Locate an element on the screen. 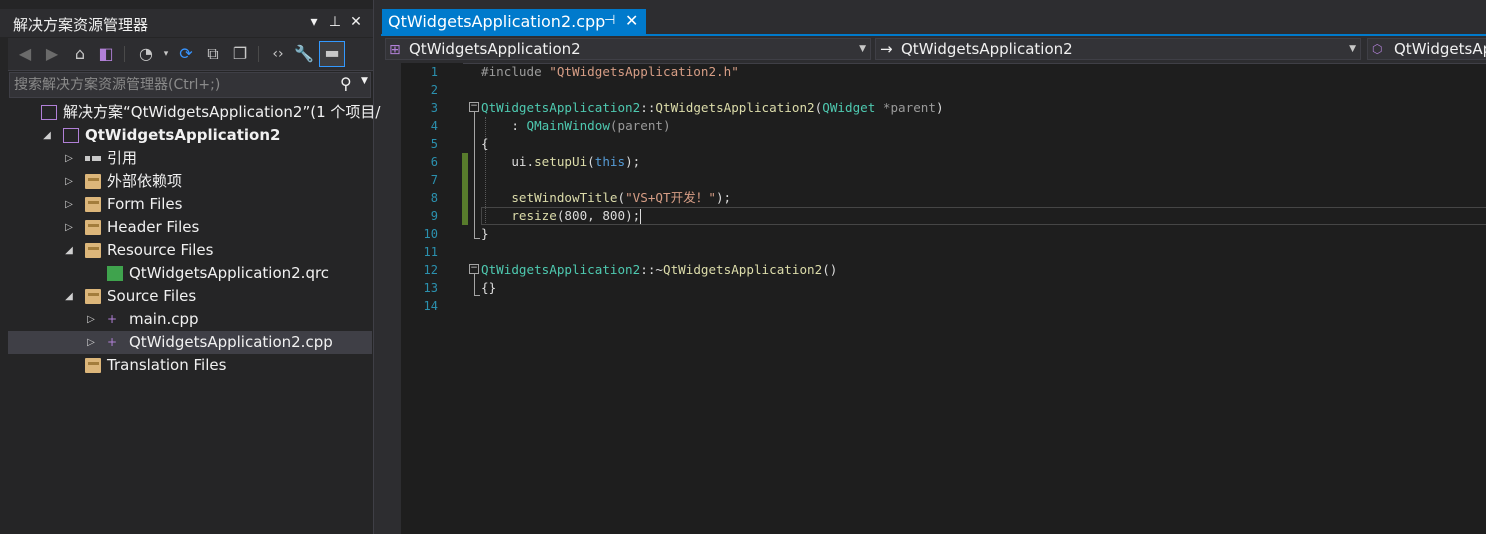 This screenshot has height=534, width=1486. qrc-file-icon is located at coordinates (115, 273).